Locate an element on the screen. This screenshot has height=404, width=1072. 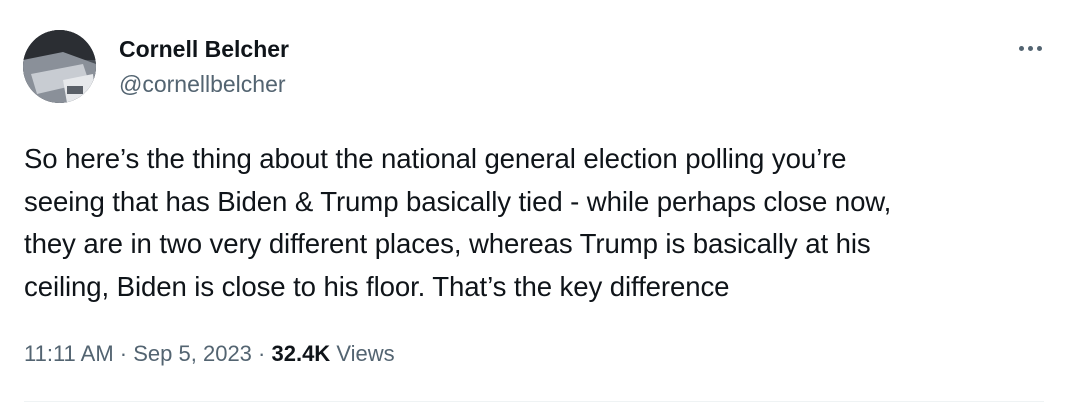
avatar is located at coordinates (59, 66).